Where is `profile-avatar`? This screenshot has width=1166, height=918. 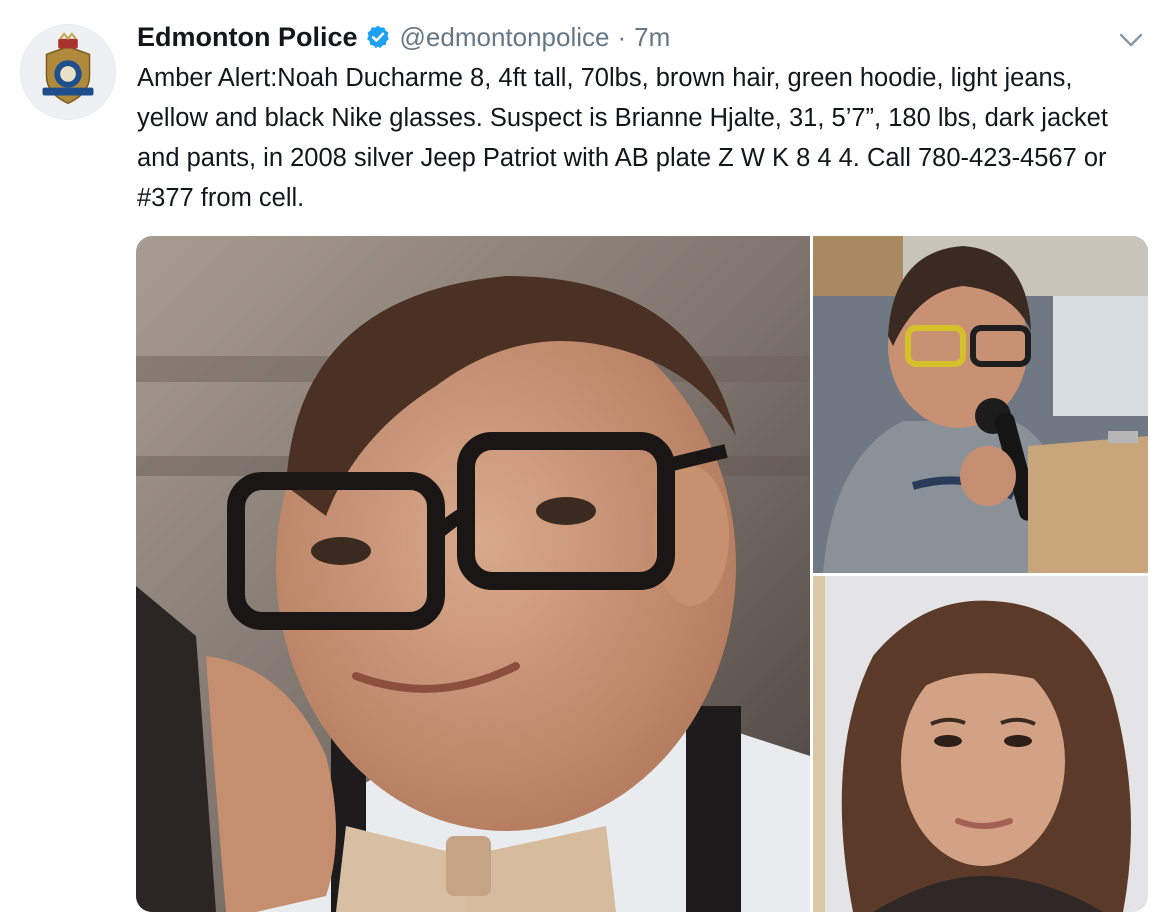 profile-avatar is located at coordinates (68, 72).